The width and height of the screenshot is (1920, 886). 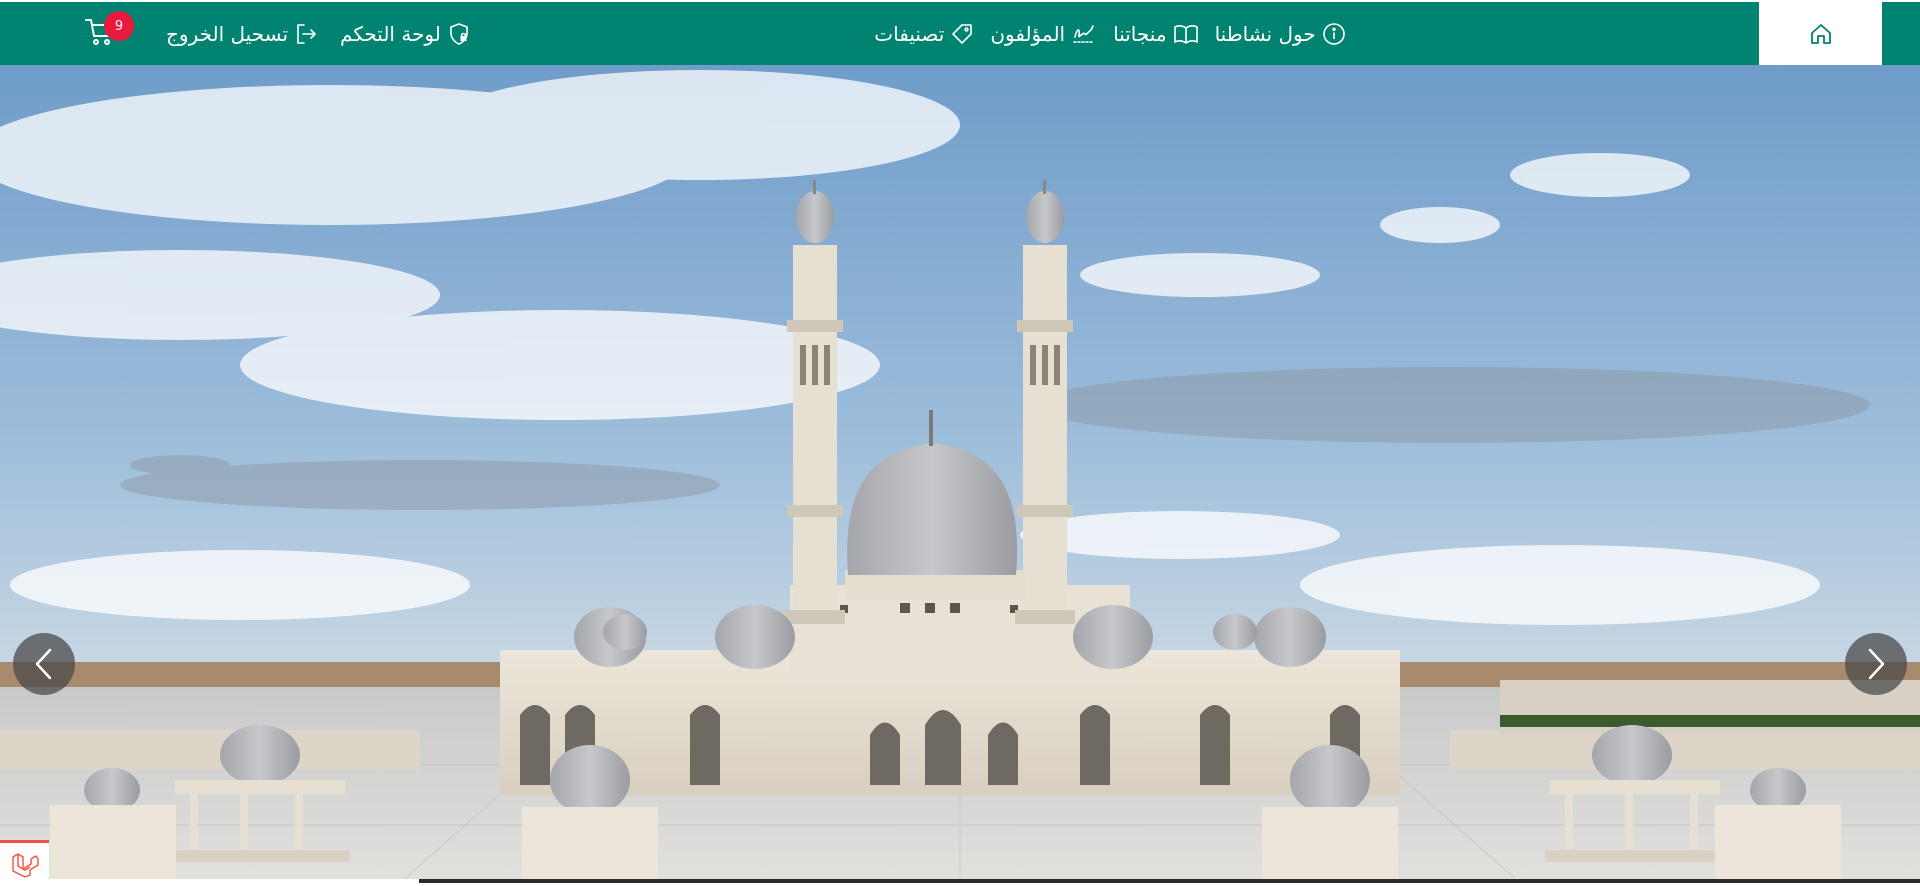 What do you see at coordinates (306, 33) in the screenshot?
I see `logout-icon` at bounding box center [306, 33].